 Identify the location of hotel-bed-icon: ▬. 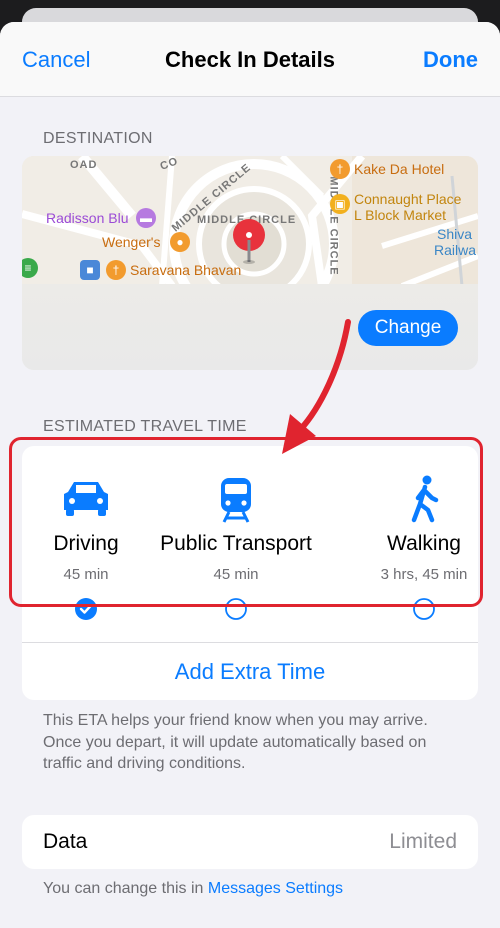
(146, 218).